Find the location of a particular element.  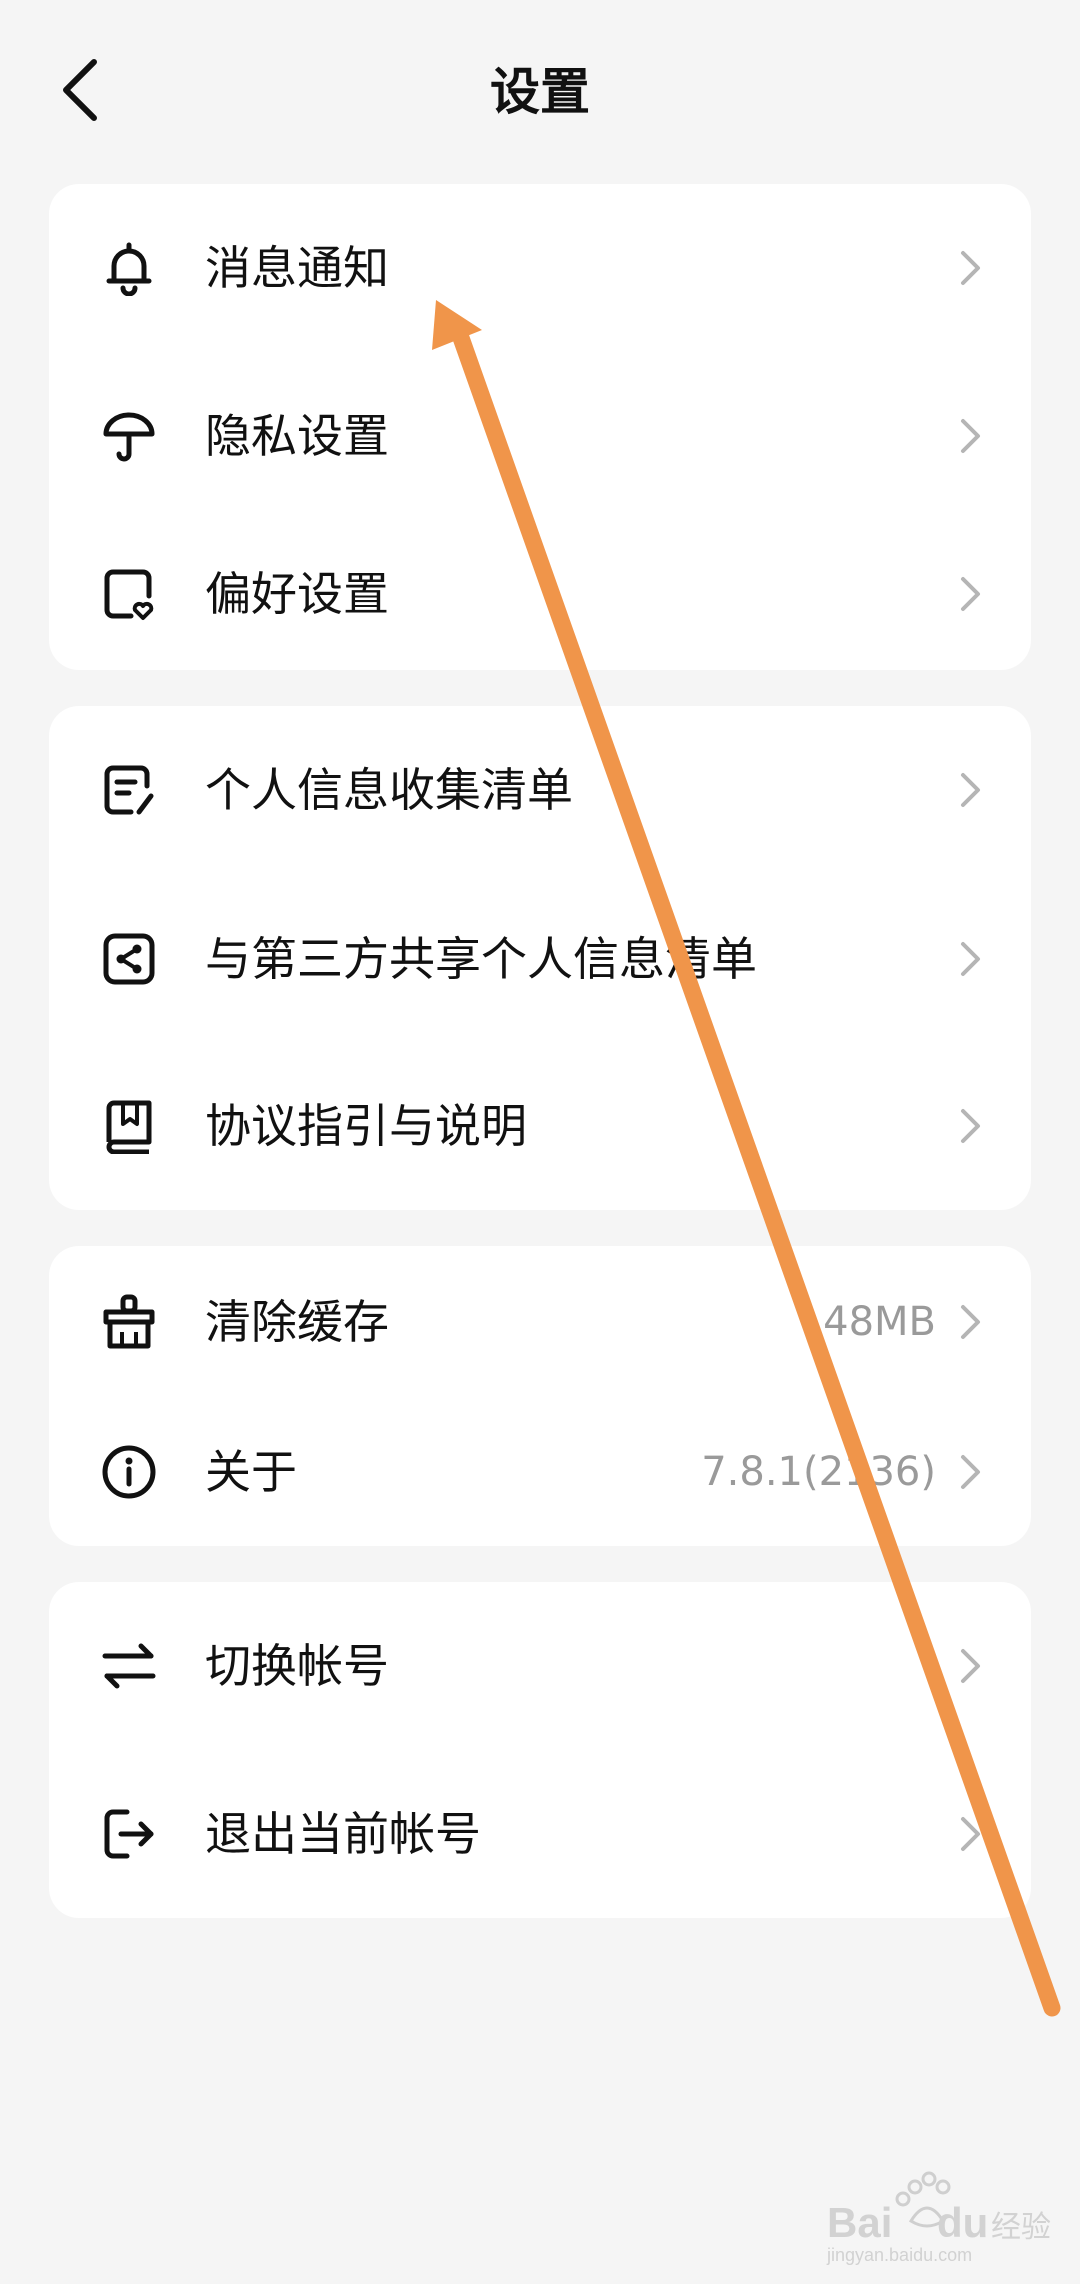

settings-item-privacy: 隐私设置 is located at coordinates (540, 435).